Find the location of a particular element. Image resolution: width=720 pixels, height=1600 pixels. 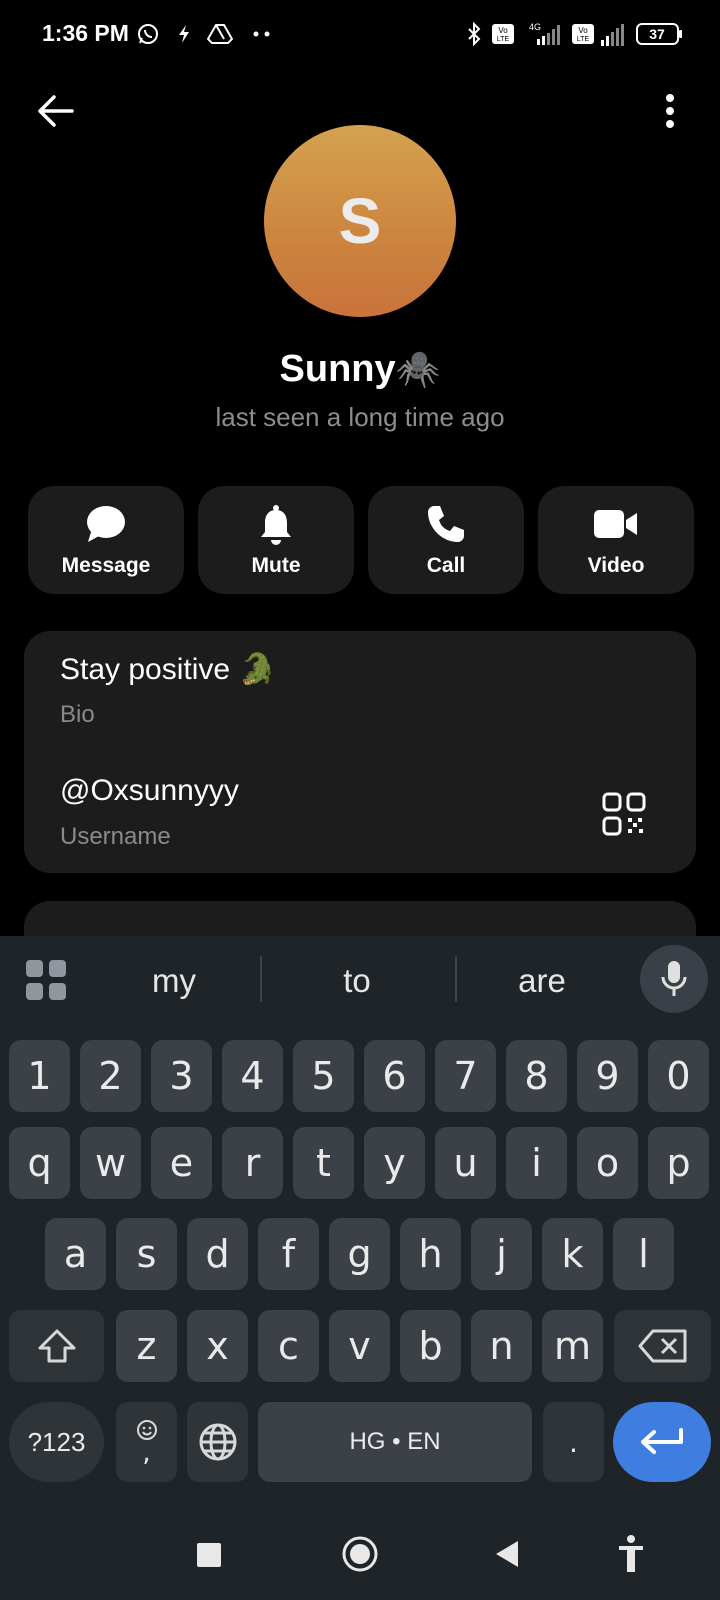

suggestion-divider is located at coordinates (261, 979).